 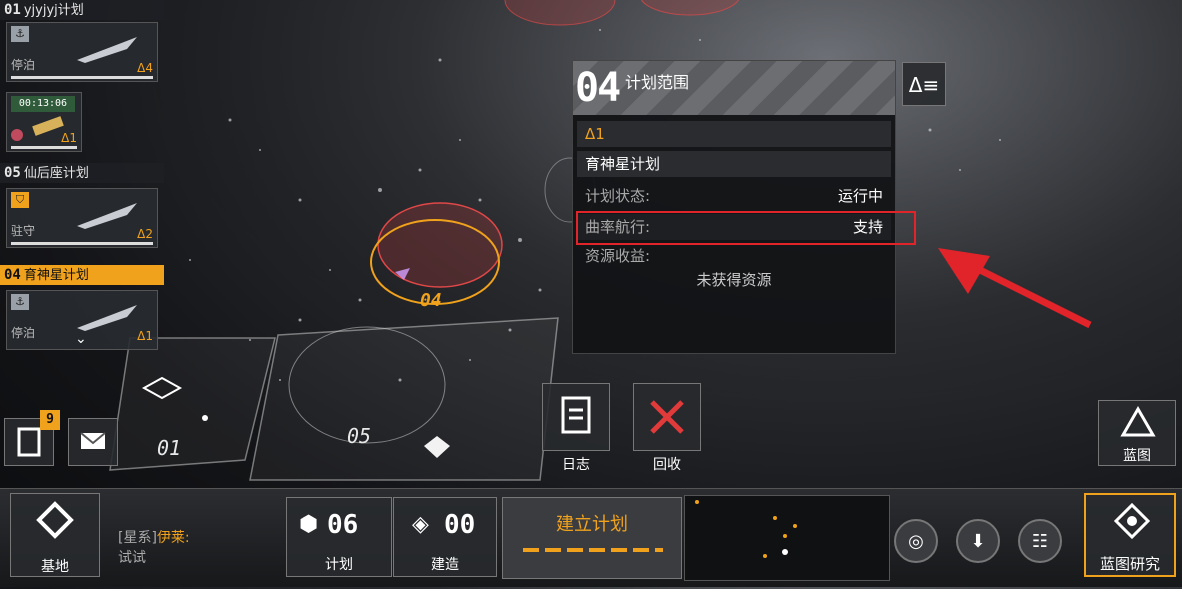 I want to click on panel-delta: Δ1, so click(x=734, y=134).